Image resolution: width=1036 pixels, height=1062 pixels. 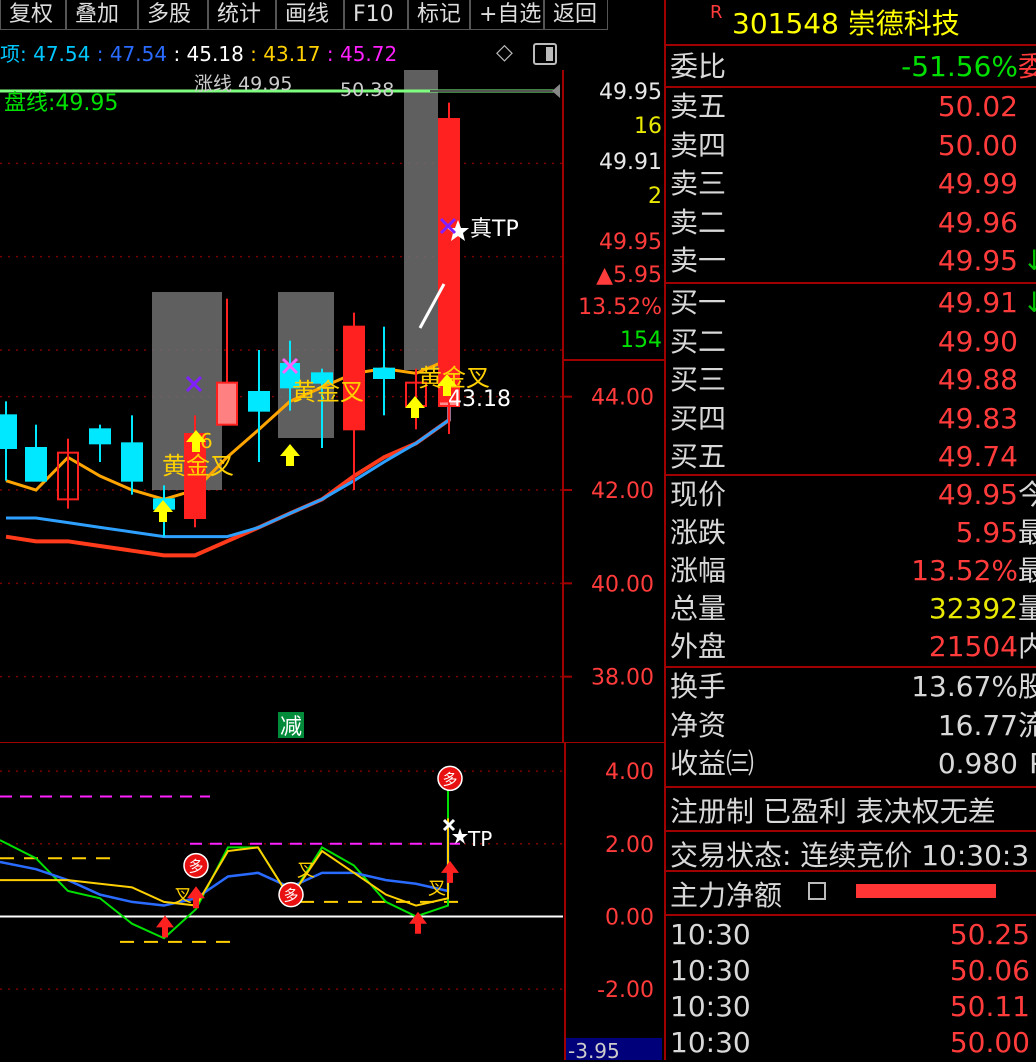 I want to click on bid-row: 买三 49.88, so click(x=853, y=380).